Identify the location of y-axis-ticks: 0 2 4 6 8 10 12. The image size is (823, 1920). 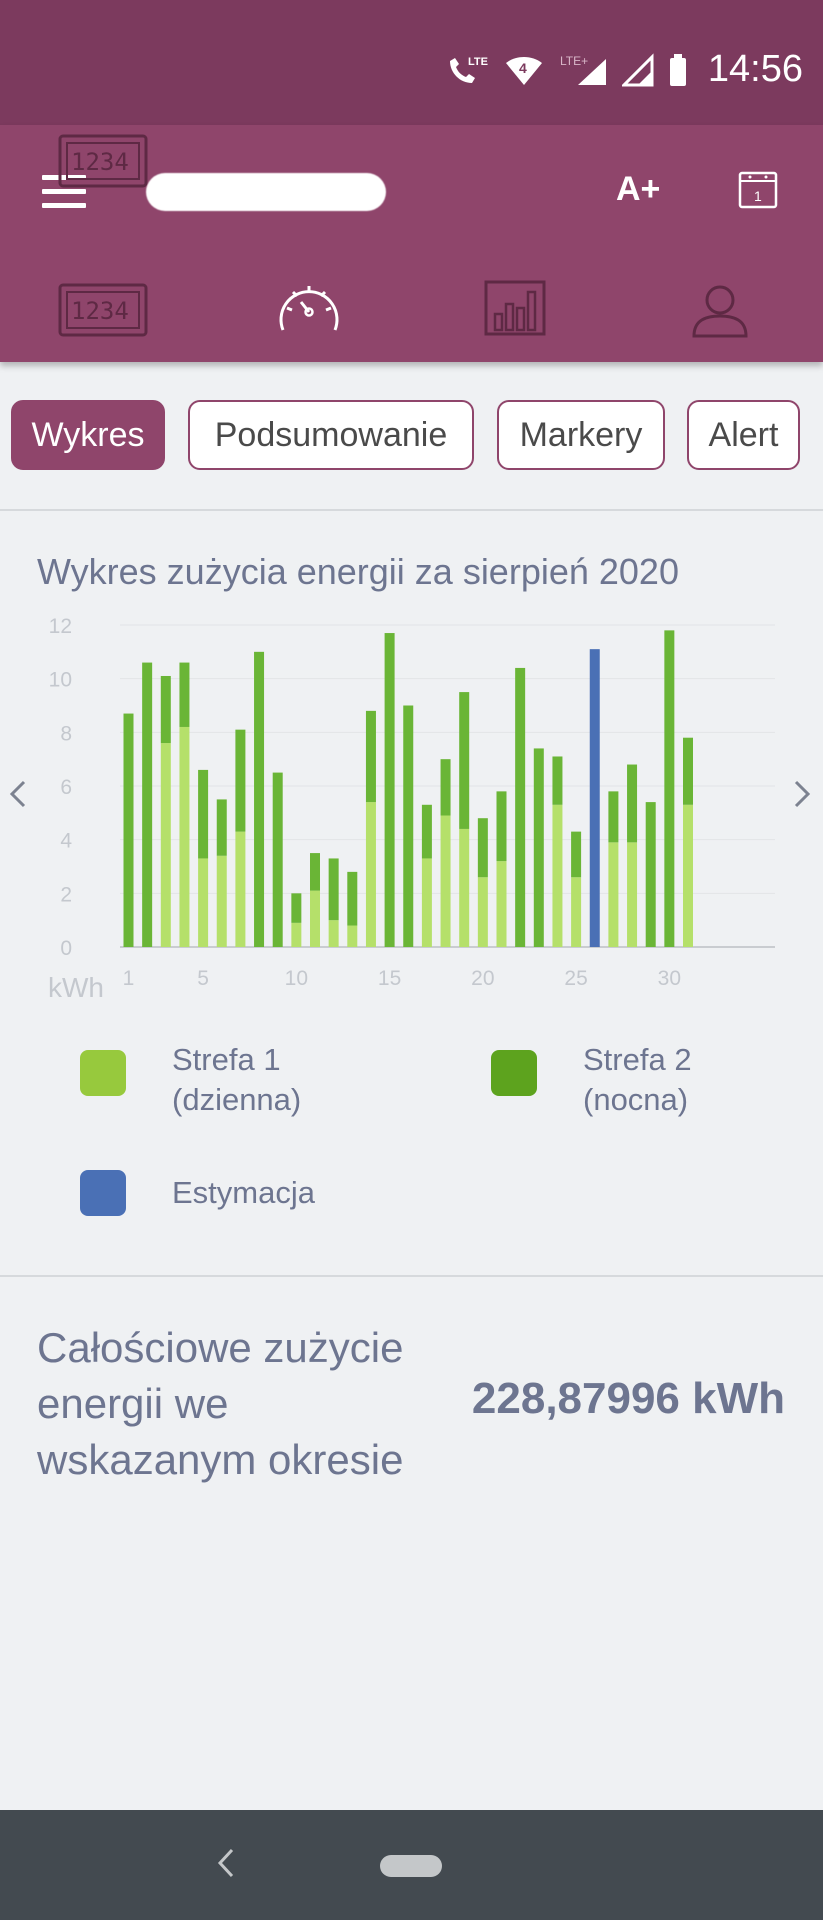
(61, 787).